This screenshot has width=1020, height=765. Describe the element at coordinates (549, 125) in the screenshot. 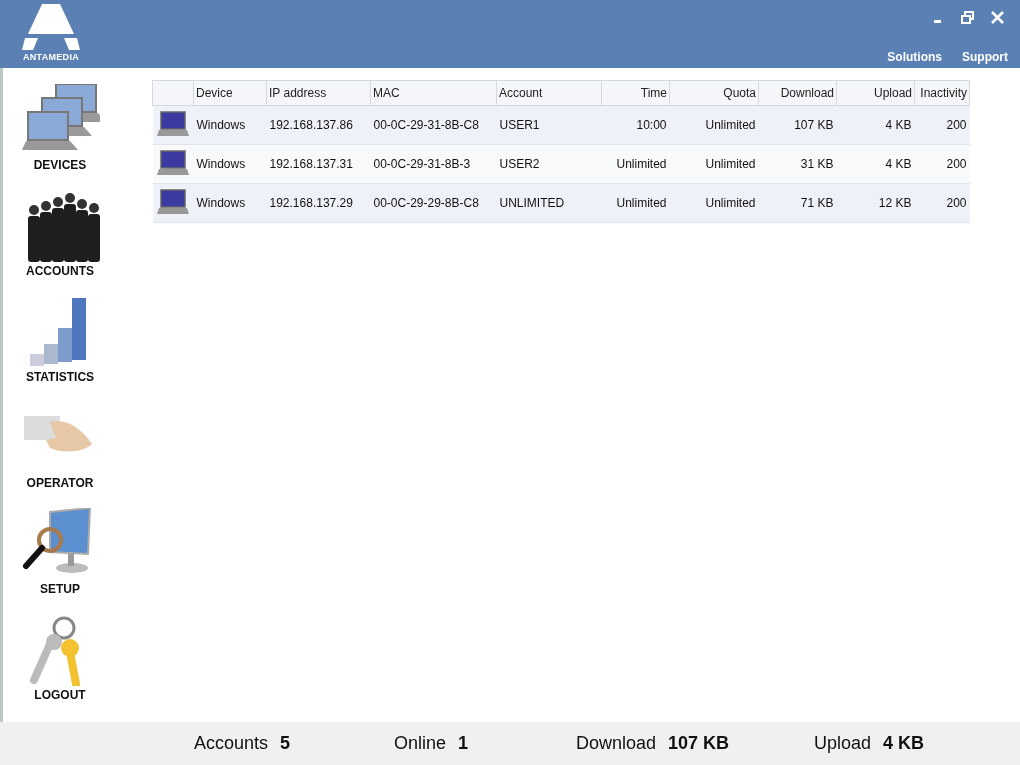

I see `table-cell: USER1` at that location.